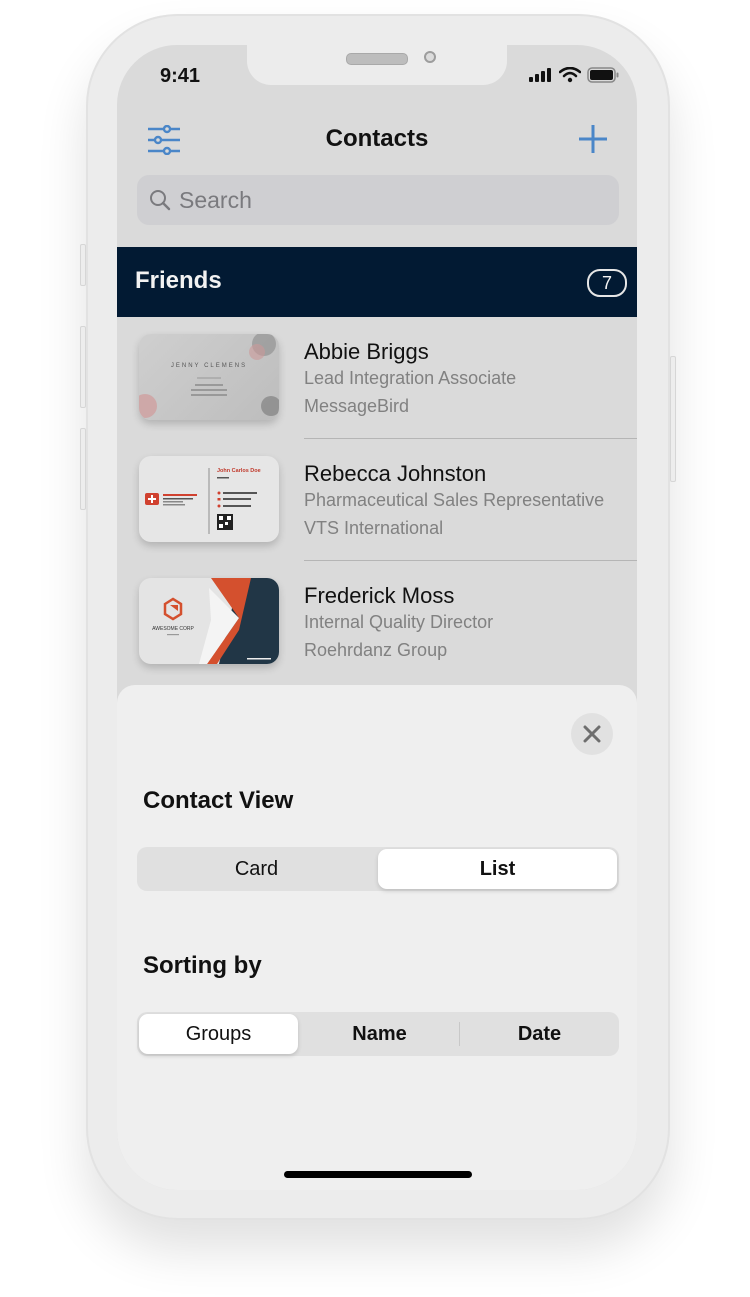 The width and height of the screenshot is (750, 1297). What do you see at coordinates (366, 351) in the screenshot?
I see `contact-name: Abbie Briggs` at bounding box center [366, 351].